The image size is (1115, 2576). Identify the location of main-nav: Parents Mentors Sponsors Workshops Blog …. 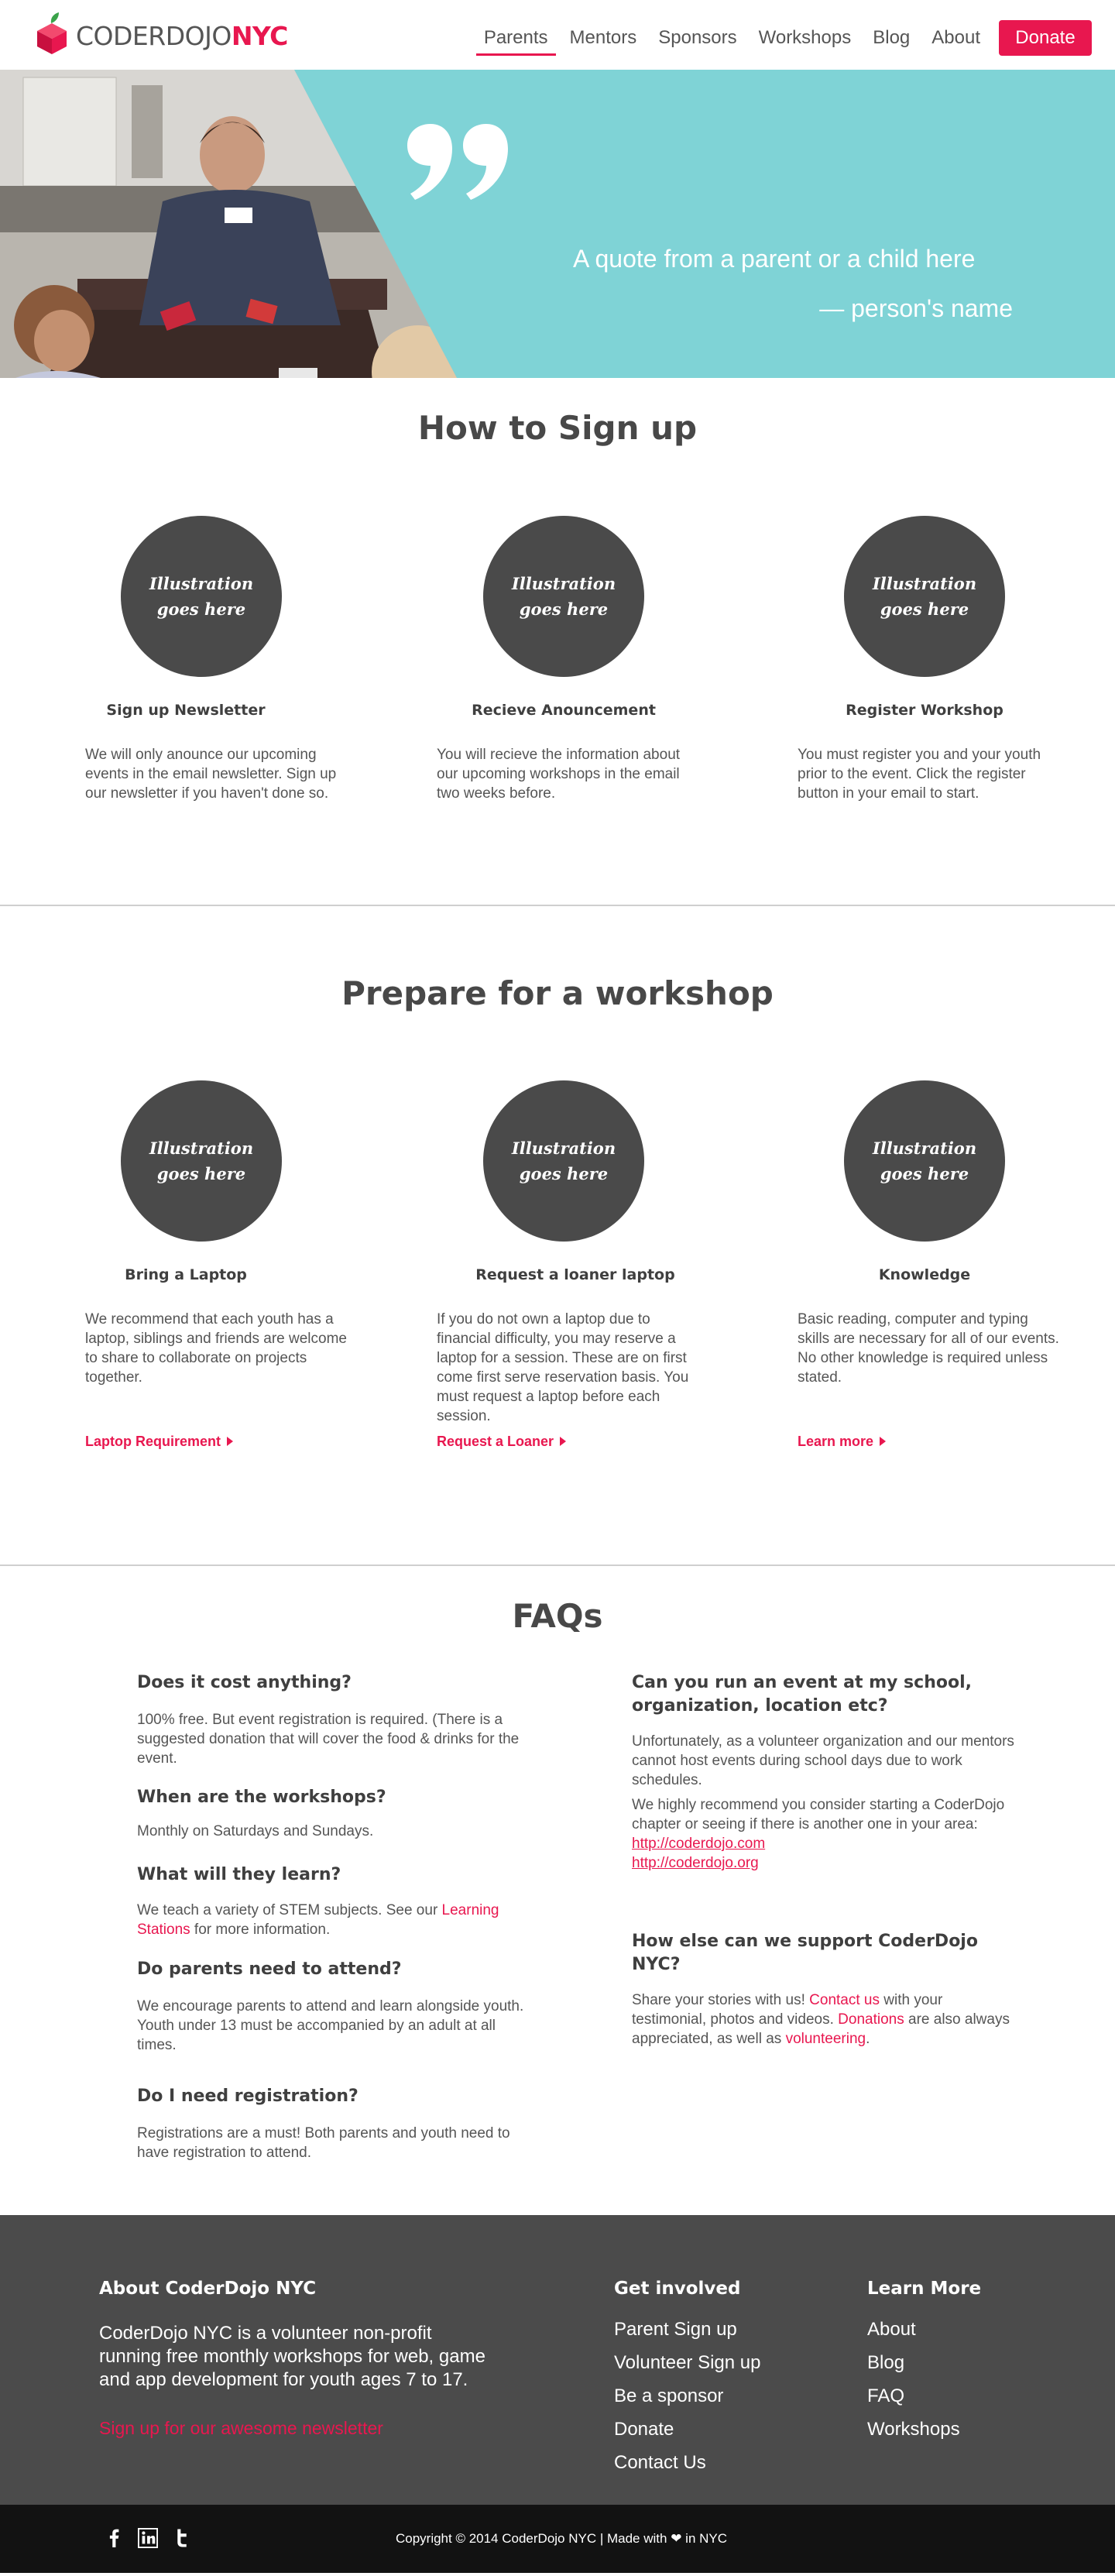
(782, 38).